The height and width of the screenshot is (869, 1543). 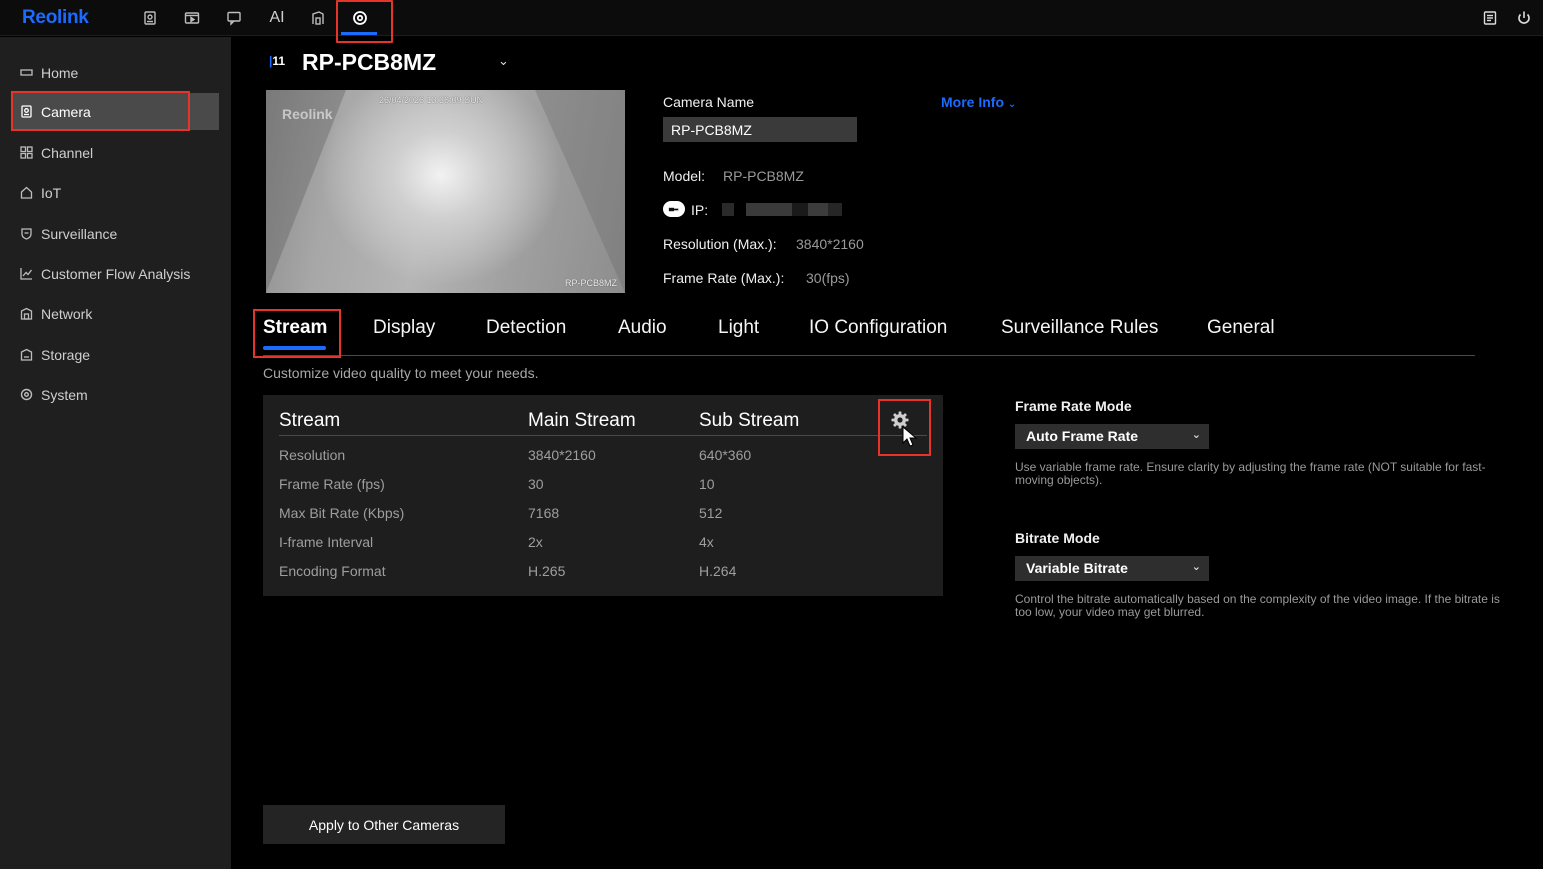 What do you see at coordinates (26, 72) in the screenshot?
I see `home-icon` at bounding box center [26, 72].